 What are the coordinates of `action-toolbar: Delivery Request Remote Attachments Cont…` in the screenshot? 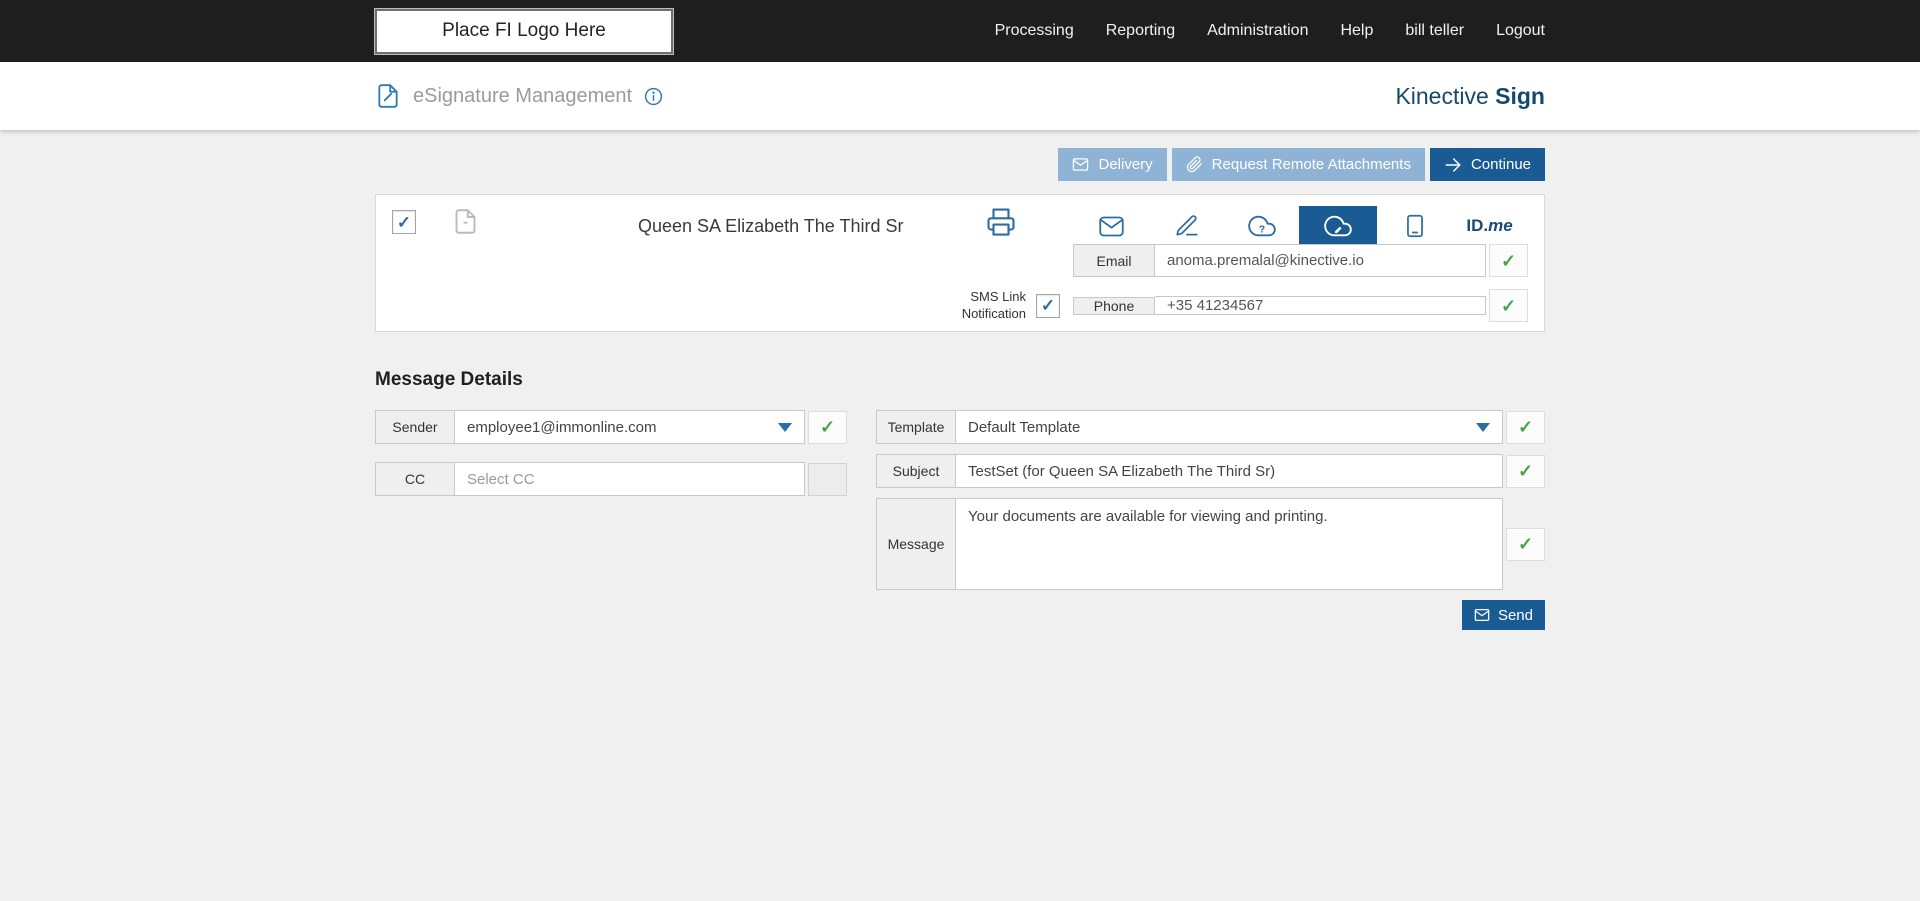 It's located at (960, 164).